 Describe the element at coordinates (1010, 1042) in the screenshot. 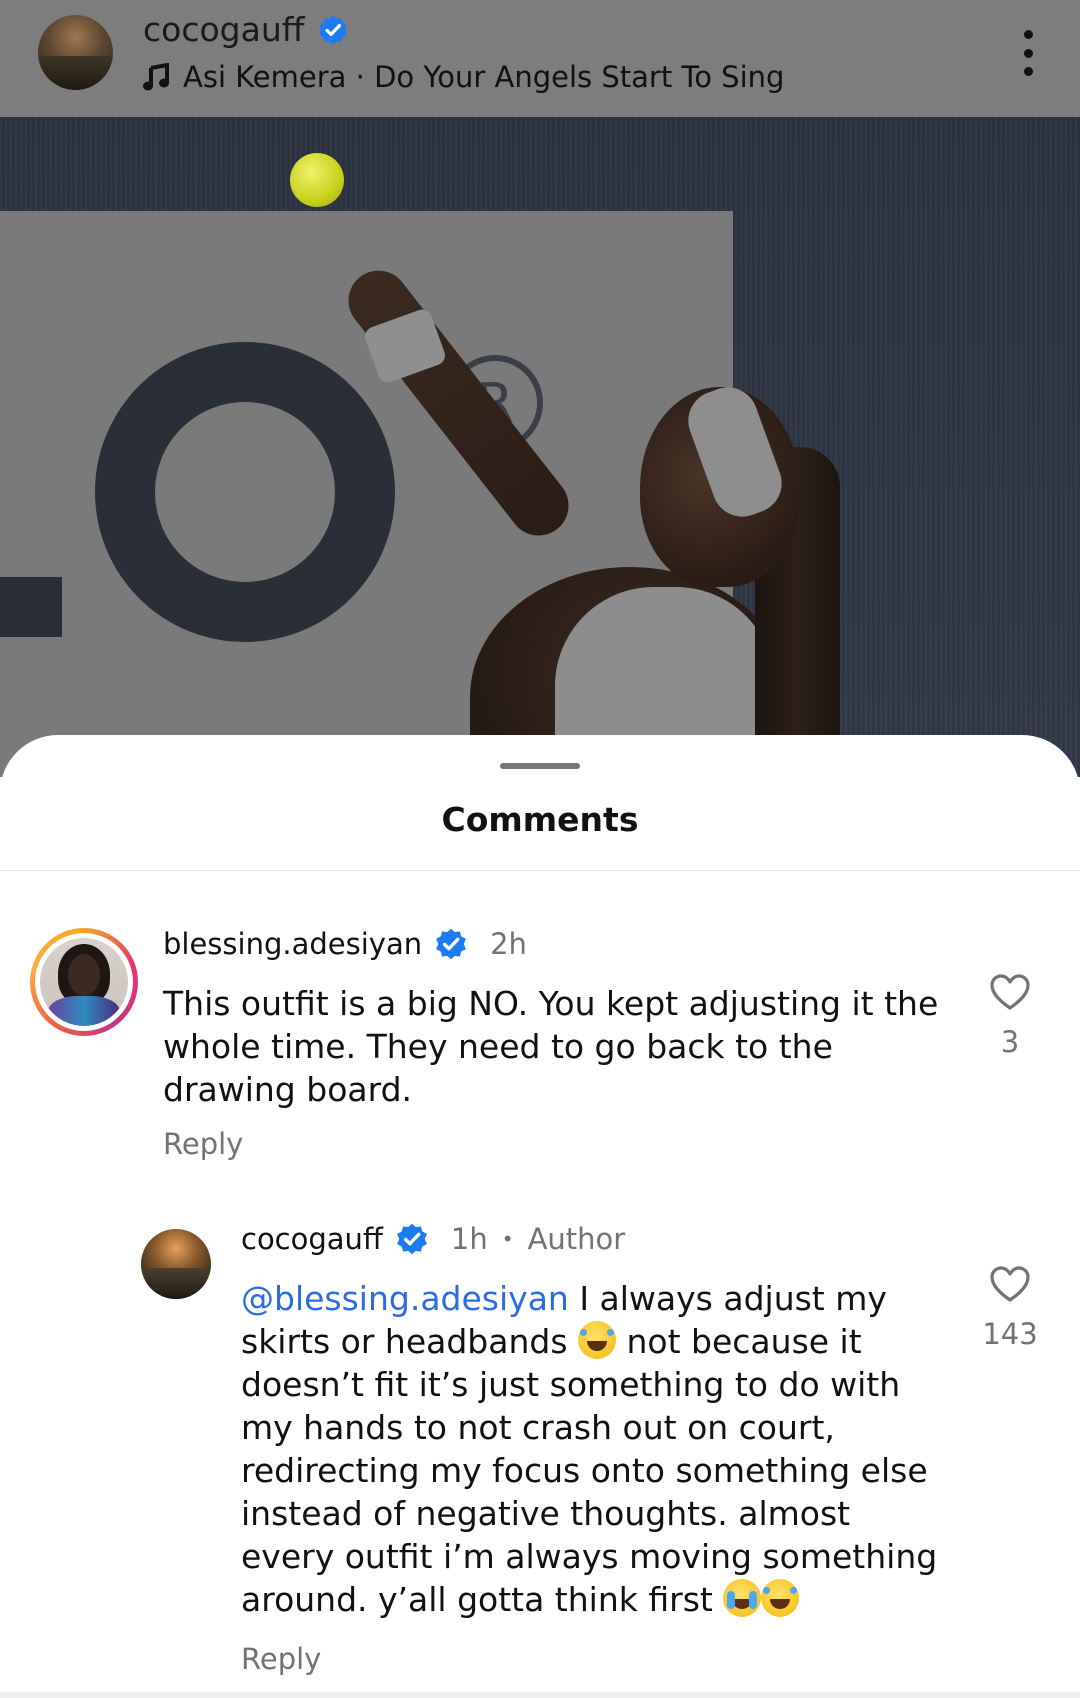

I see `like-count: 3` at that location.